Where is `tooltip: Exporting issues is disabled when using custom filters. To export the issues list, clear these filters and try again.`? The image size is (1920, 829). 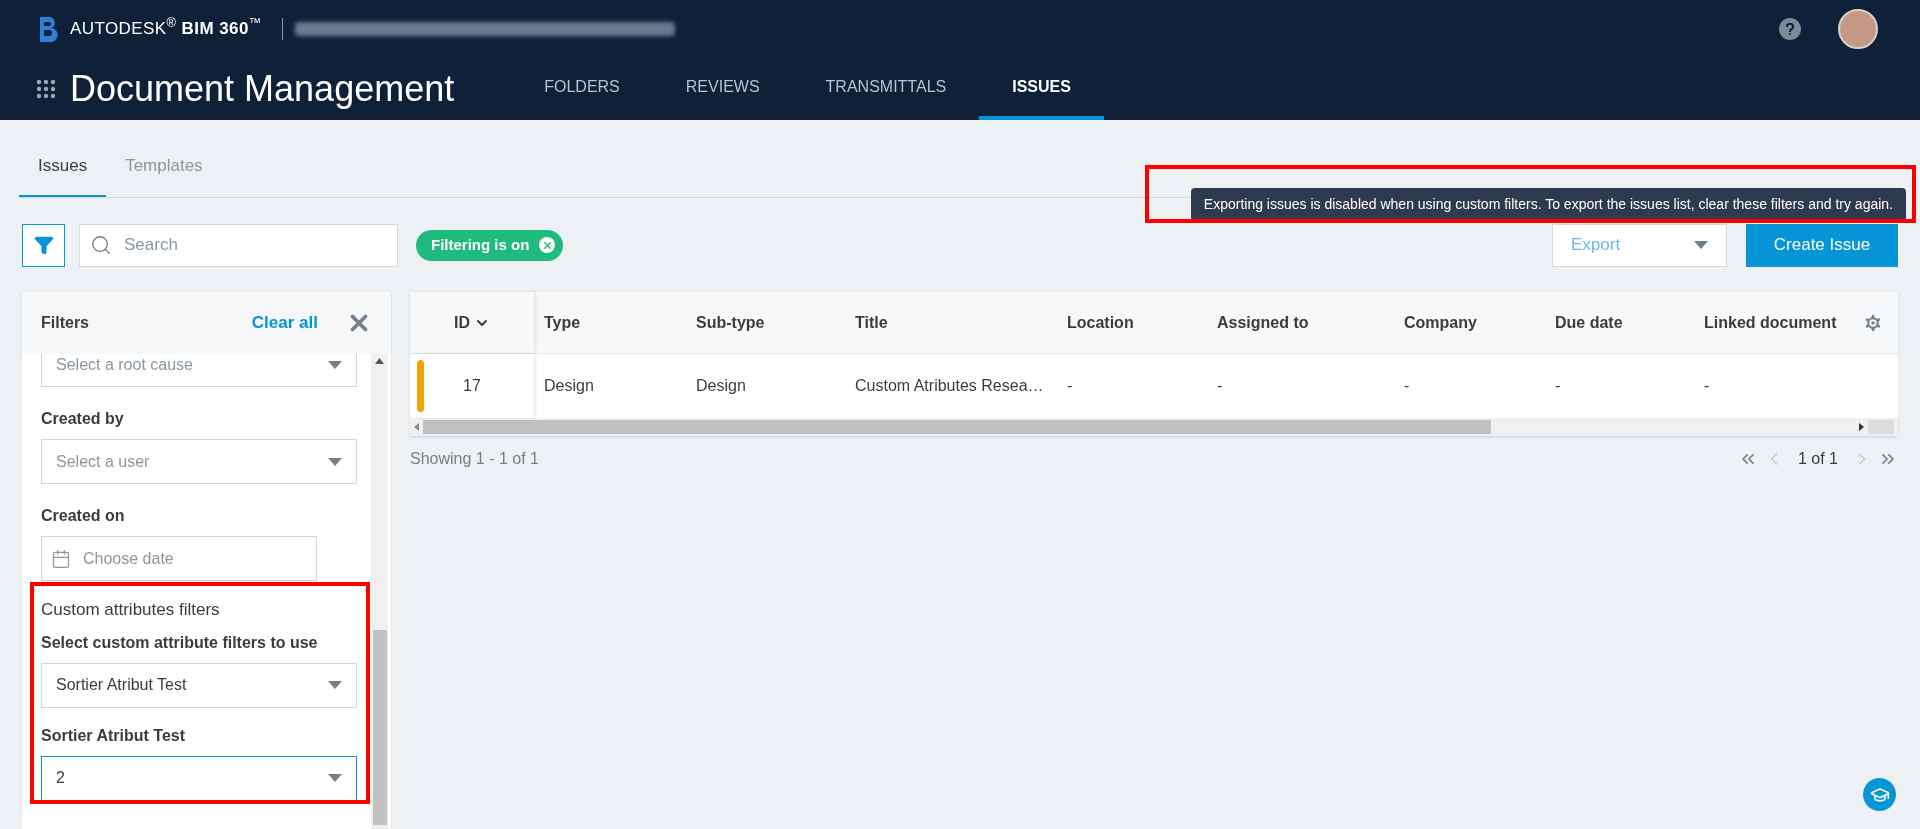 tooltip: Exporting issues is disabled when using custom filters. To export the issues list, clear these filters and try again. is located at coordinates (1548, 204).